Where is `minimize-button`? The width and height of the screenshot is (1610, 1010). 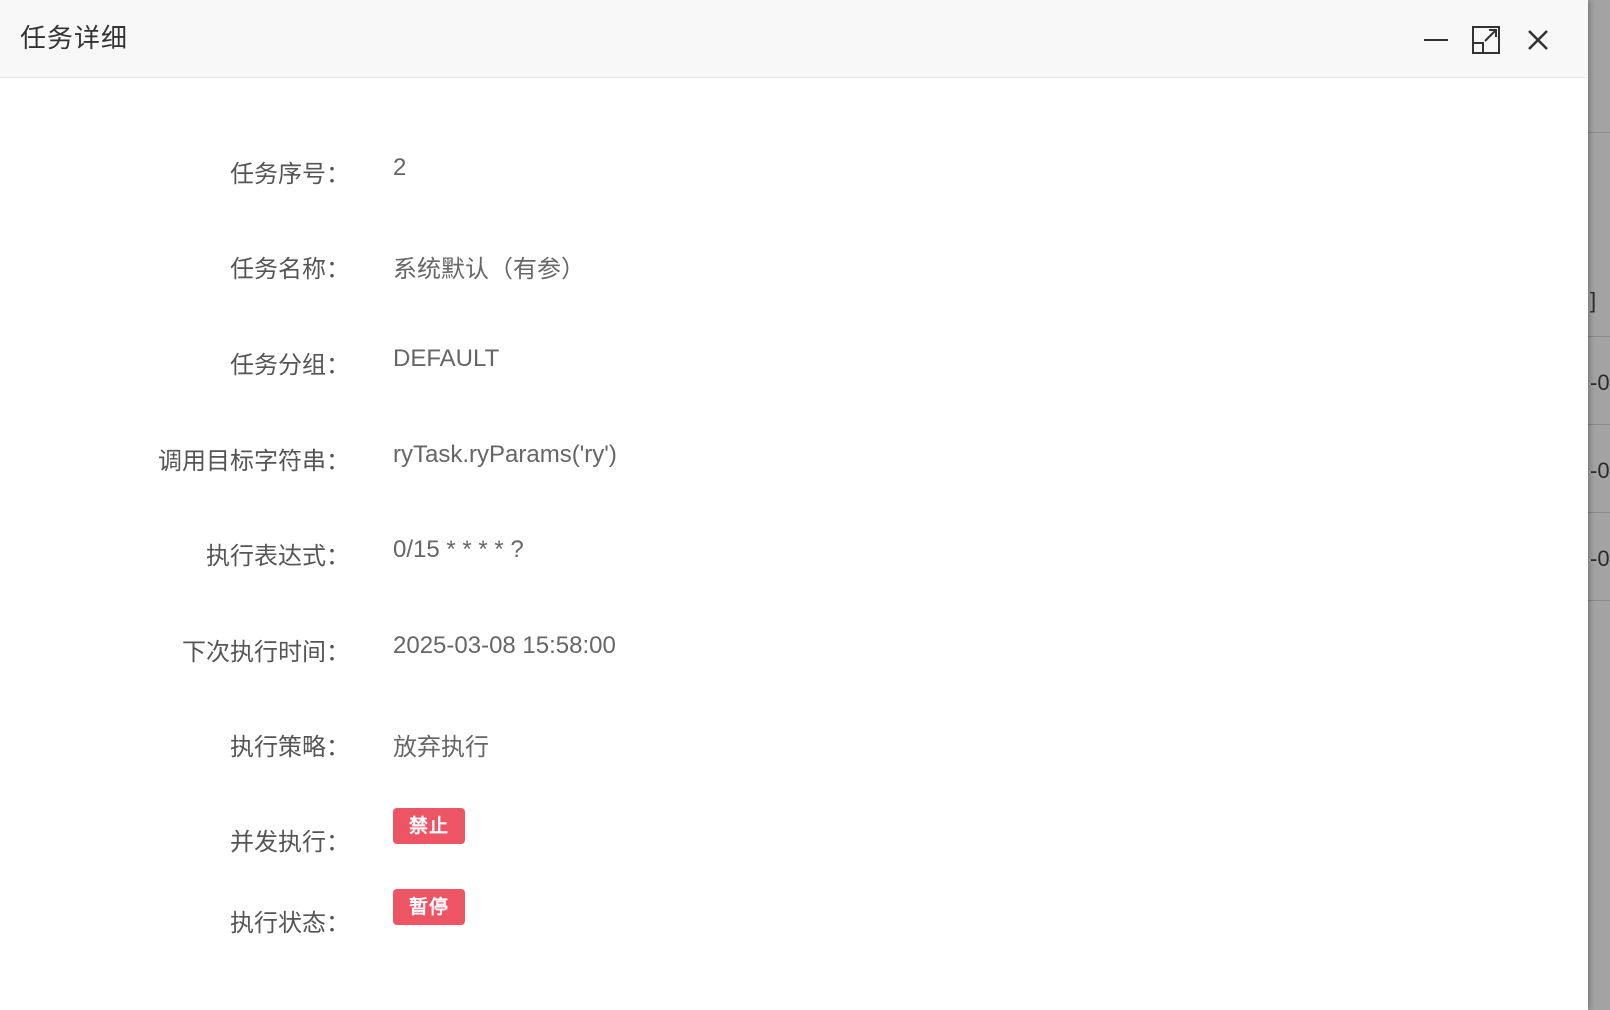
minimize-button is located at coordinates (1436, 40).